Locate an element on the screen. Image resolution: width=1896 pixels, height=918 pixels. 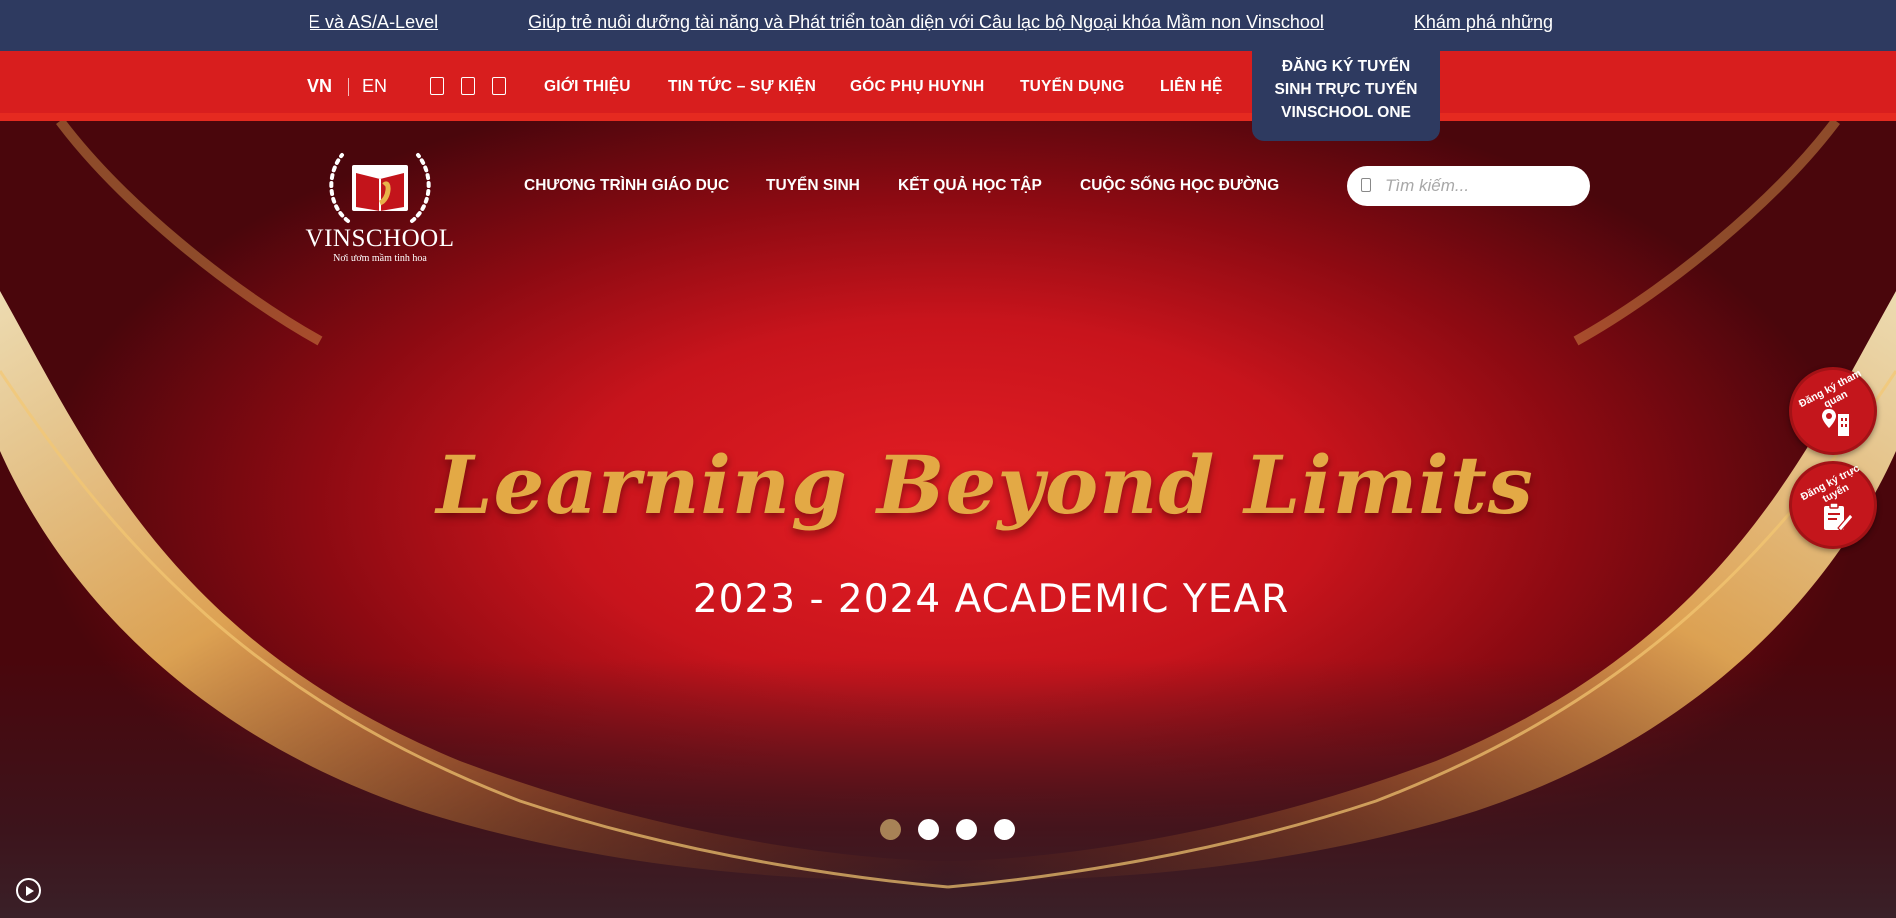
topnav-tin-tuc: TIN TỨC – SỰ KIỆN is located at coordinates (742, 87).